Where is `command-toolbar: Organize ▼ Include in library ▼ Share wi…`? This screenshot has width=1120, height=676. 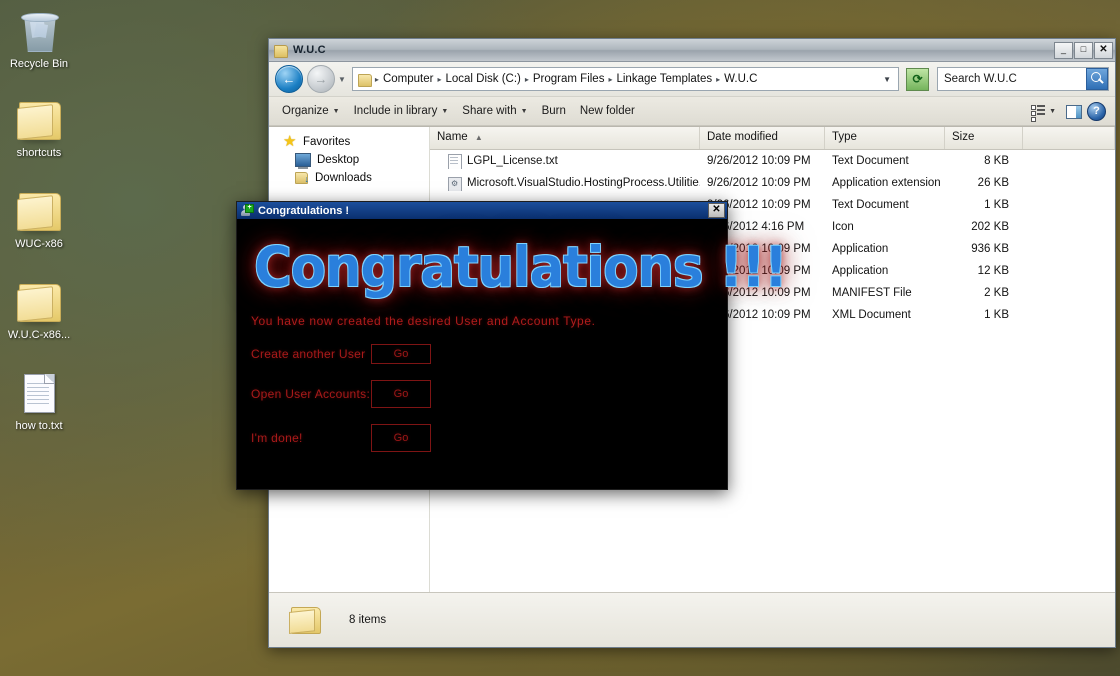 command-toolbar: Organize ▼ Include in library ▼ Share wi… is located at coordinates (692, 111).